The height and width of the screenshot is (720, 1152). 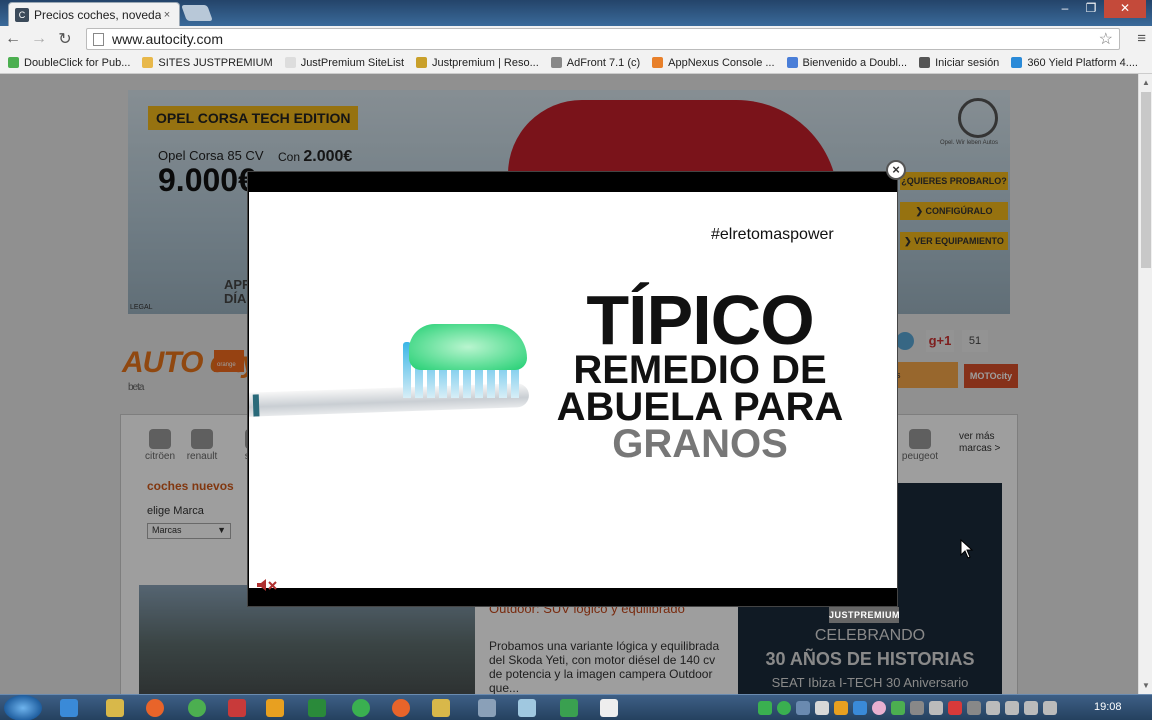 I want to click on bookmark-star-icon: ☆, so click(x=1106, y=39).